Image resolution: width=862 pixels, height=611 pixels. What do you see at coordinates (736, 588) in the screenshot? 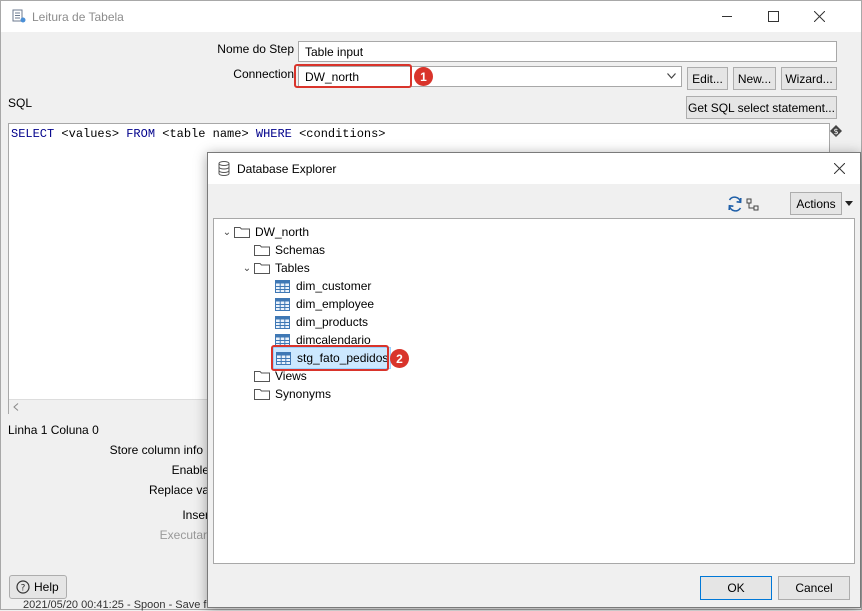
I see `ok-button: OK` at bounding box center [736, 588].